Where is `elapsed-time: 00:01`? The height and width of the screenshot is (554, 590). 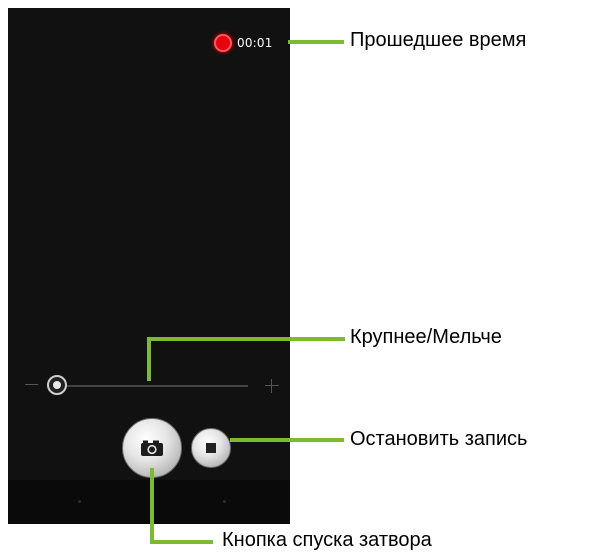
elapsed-time: 00:01 is located at coordinates (255, 43).